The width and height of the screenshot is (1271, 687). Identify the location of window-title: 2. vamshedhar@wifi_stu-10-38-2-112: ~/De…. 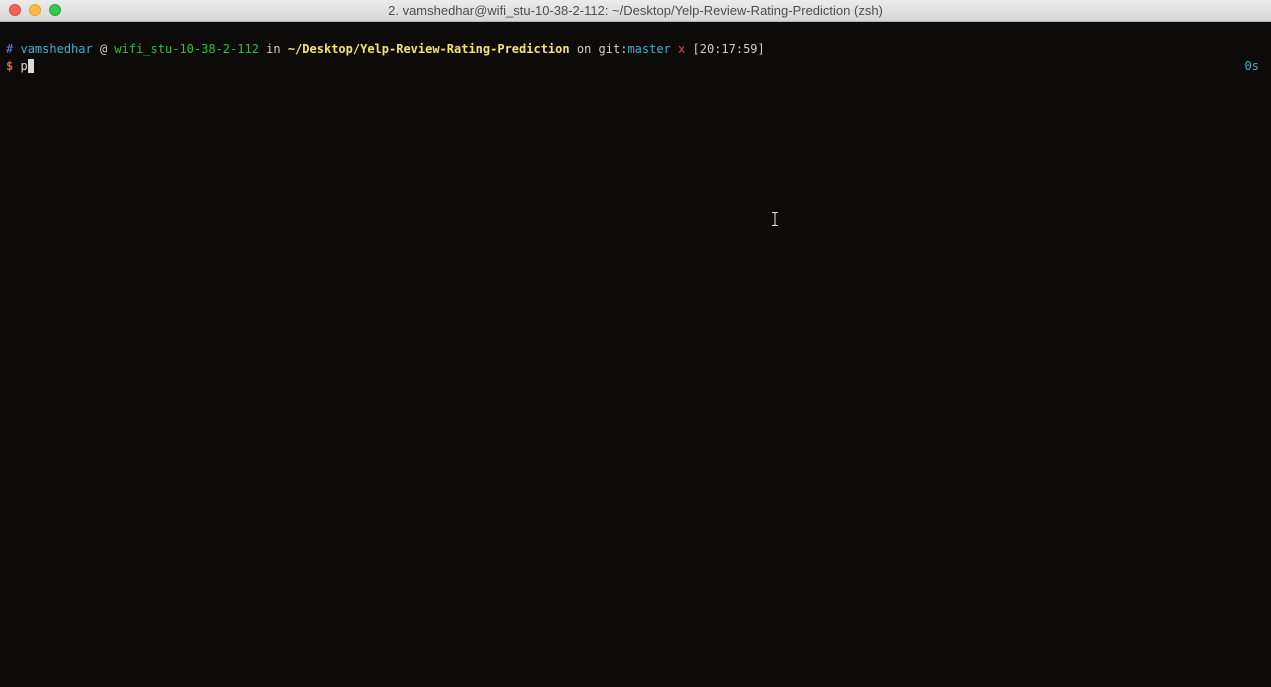
(635, 10).